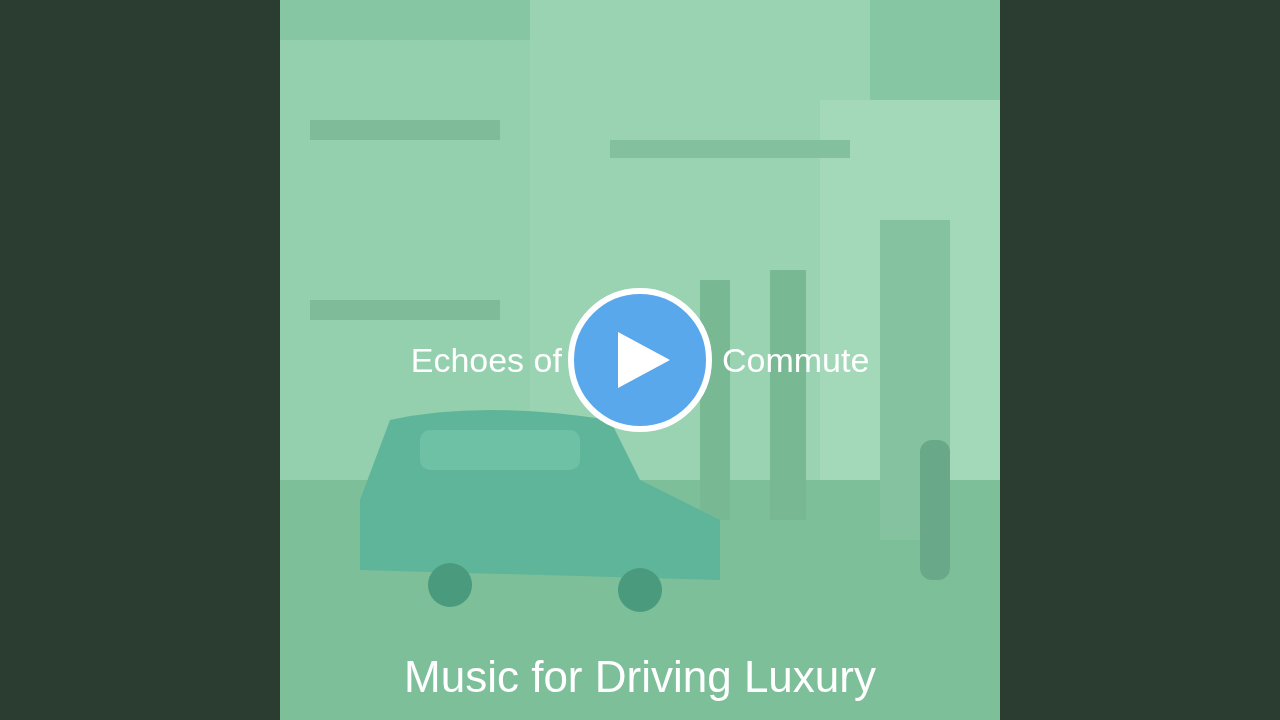 Image resolution: width=1280 pixels, height=720 pixels. Describe the element at coordinates (795, 360) in the screenshot. I see `video-title: Commute` at that location.